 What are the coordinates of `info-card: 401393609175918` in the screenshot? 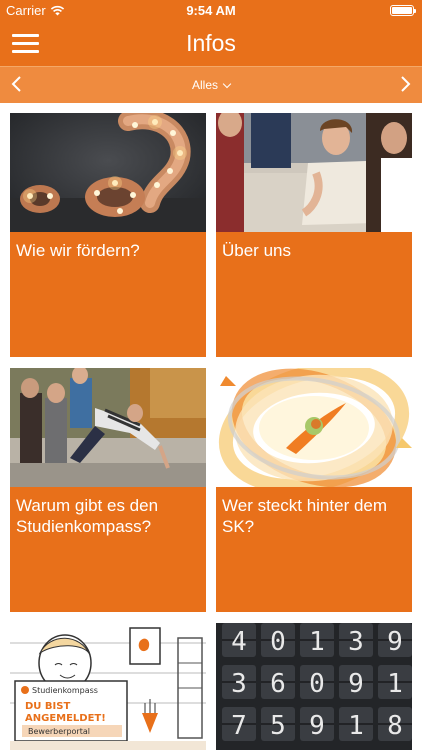 It's located at (314, 686).